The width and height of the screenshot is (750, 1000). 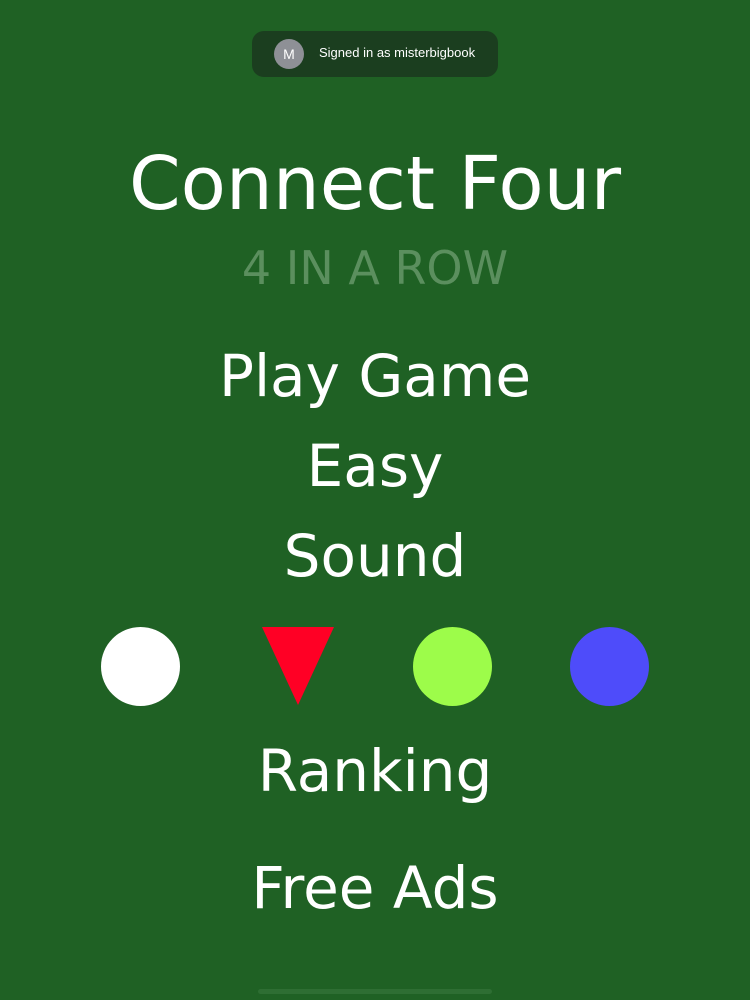 What do you see at coordinates (375, 888) in the screenshot?
I see `free-ads-button: Free Ads` at bounding box center [375, 888].